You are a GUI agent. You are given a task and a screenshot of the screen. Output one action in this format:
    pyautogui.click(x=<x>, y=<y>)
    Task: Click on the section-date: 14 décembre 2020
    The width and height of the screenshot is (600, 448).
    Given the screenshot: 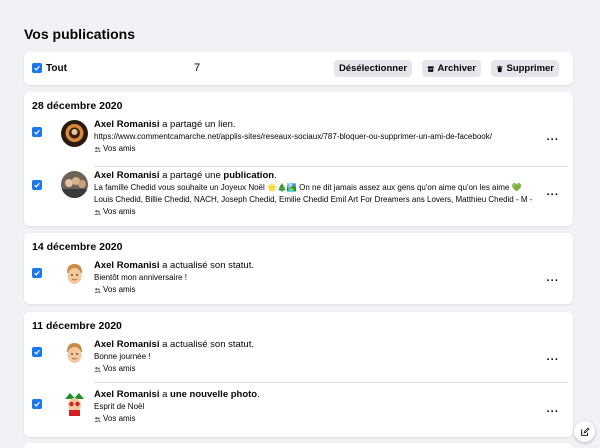 What is the action you would take?
    pyautogui.click(x=77, y=247)
    